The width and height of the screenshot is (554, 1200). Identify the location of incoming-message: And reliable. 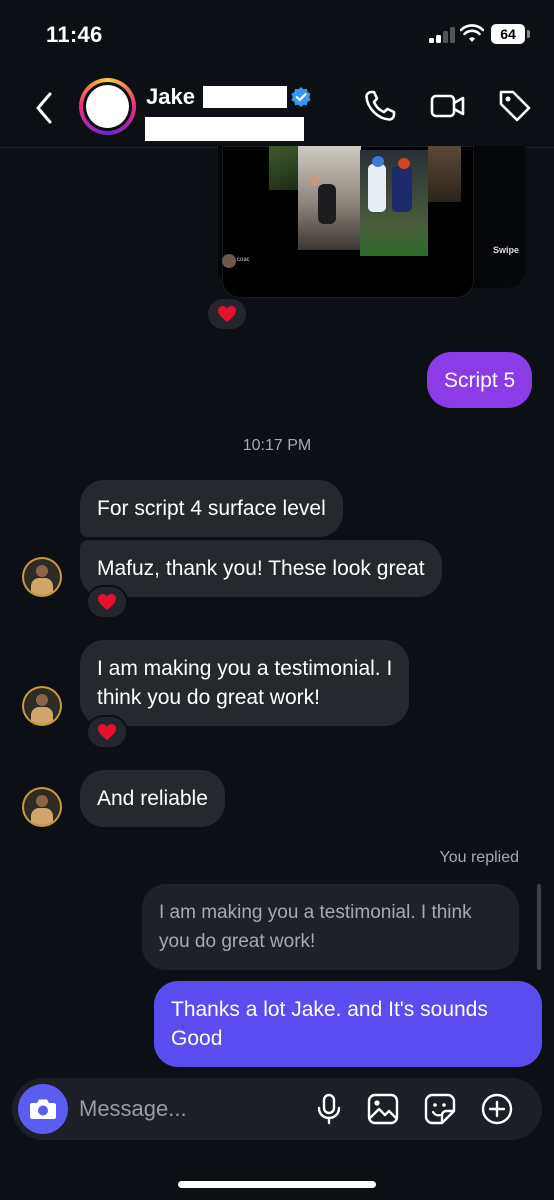
(152, 798).